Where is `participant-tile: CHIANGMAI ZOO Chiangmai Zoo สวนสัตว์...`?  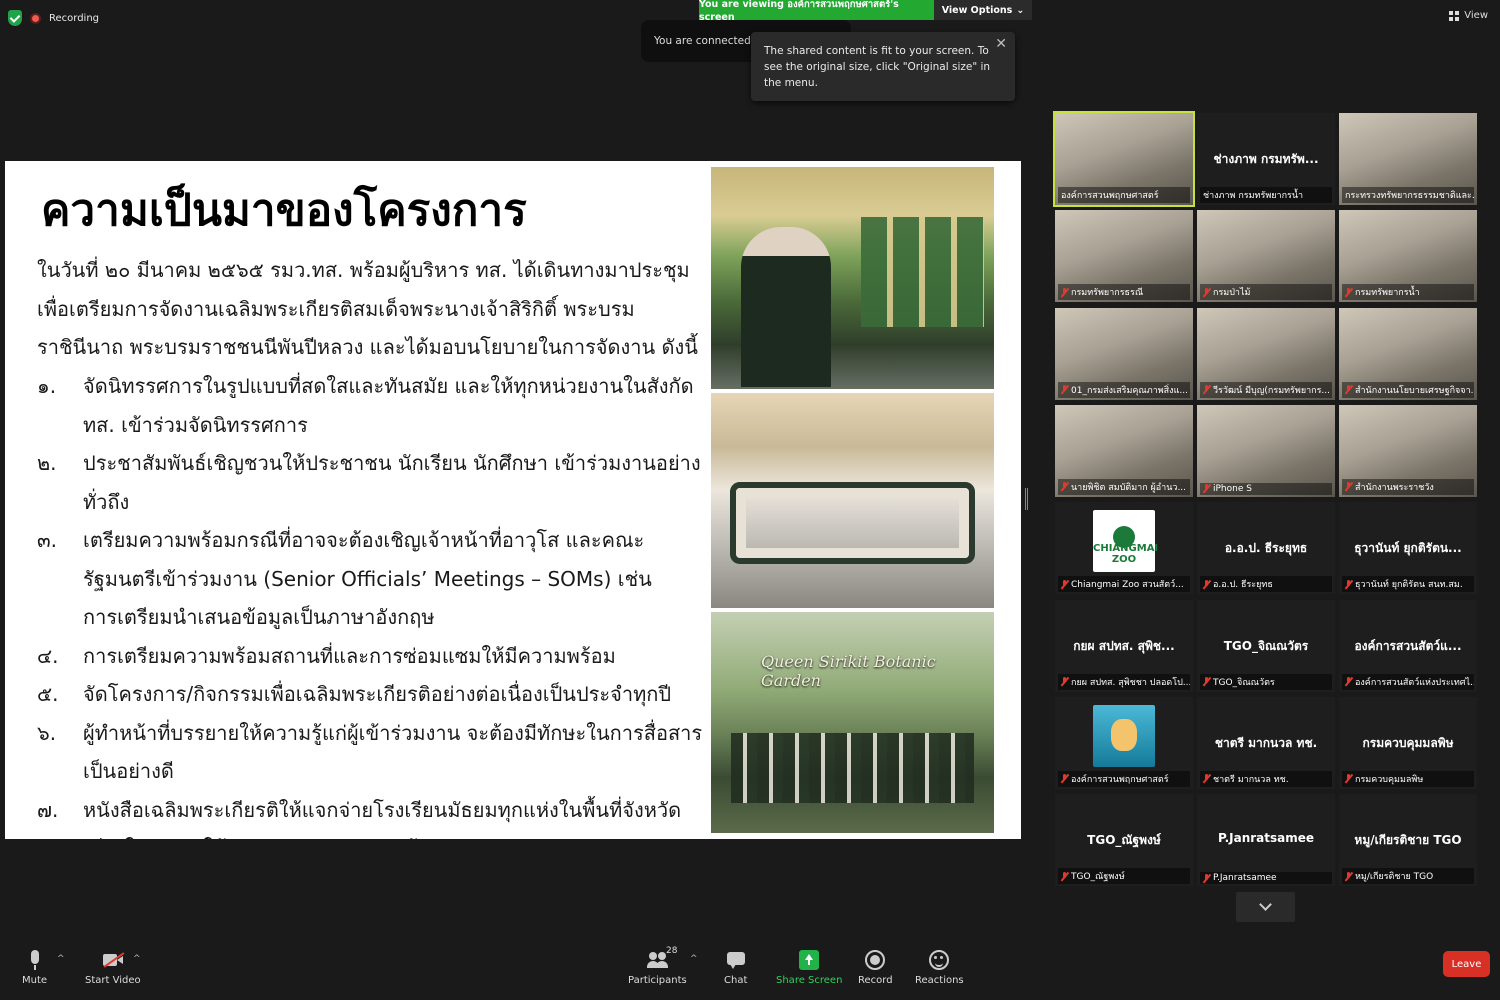
participant-tile: CHIANGMAI ZOO Chiangmai Zoo สวนสัตว์... is located at coordinates (1124, 548).